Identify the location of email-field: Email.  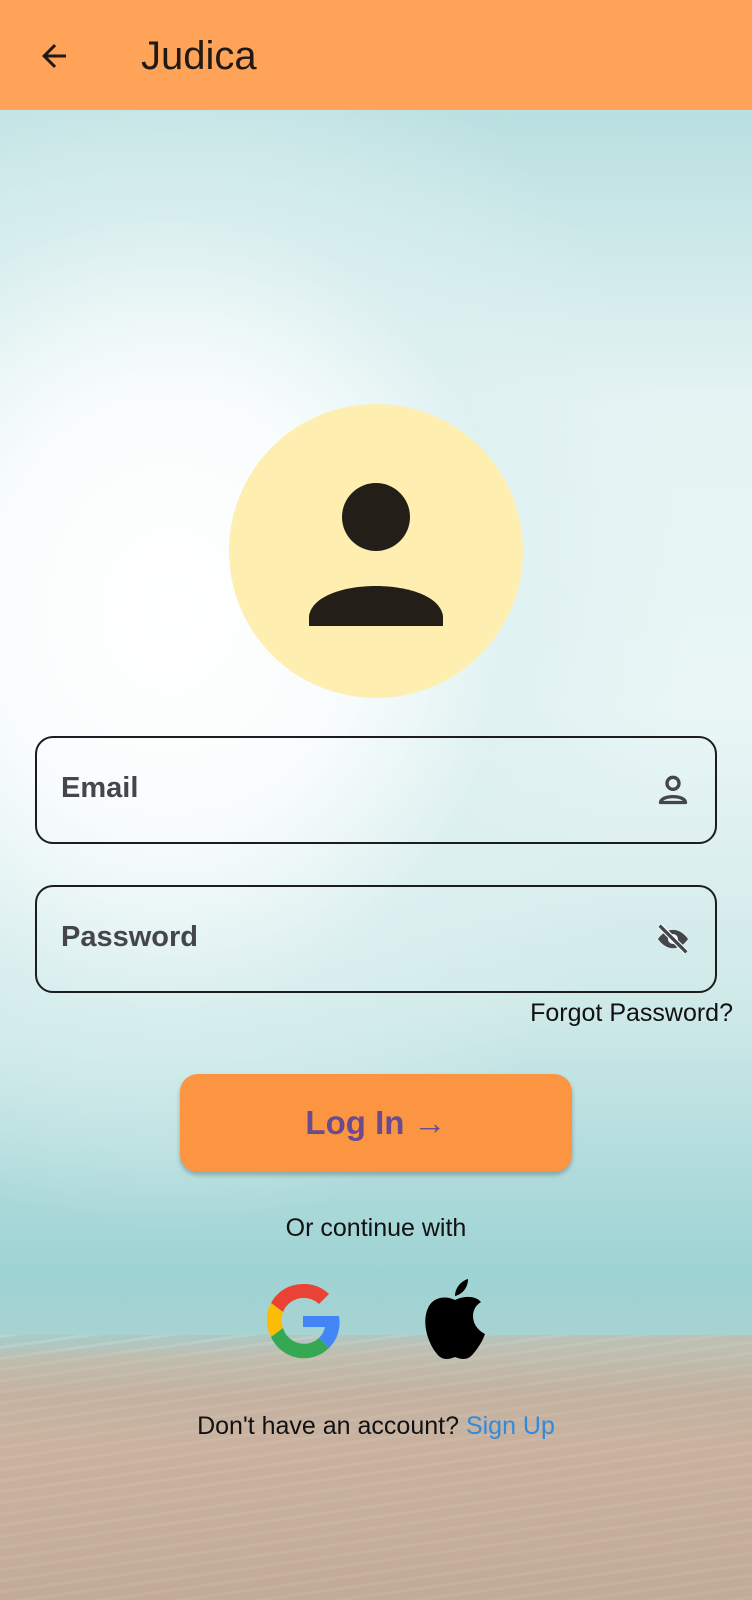
(376, 790).